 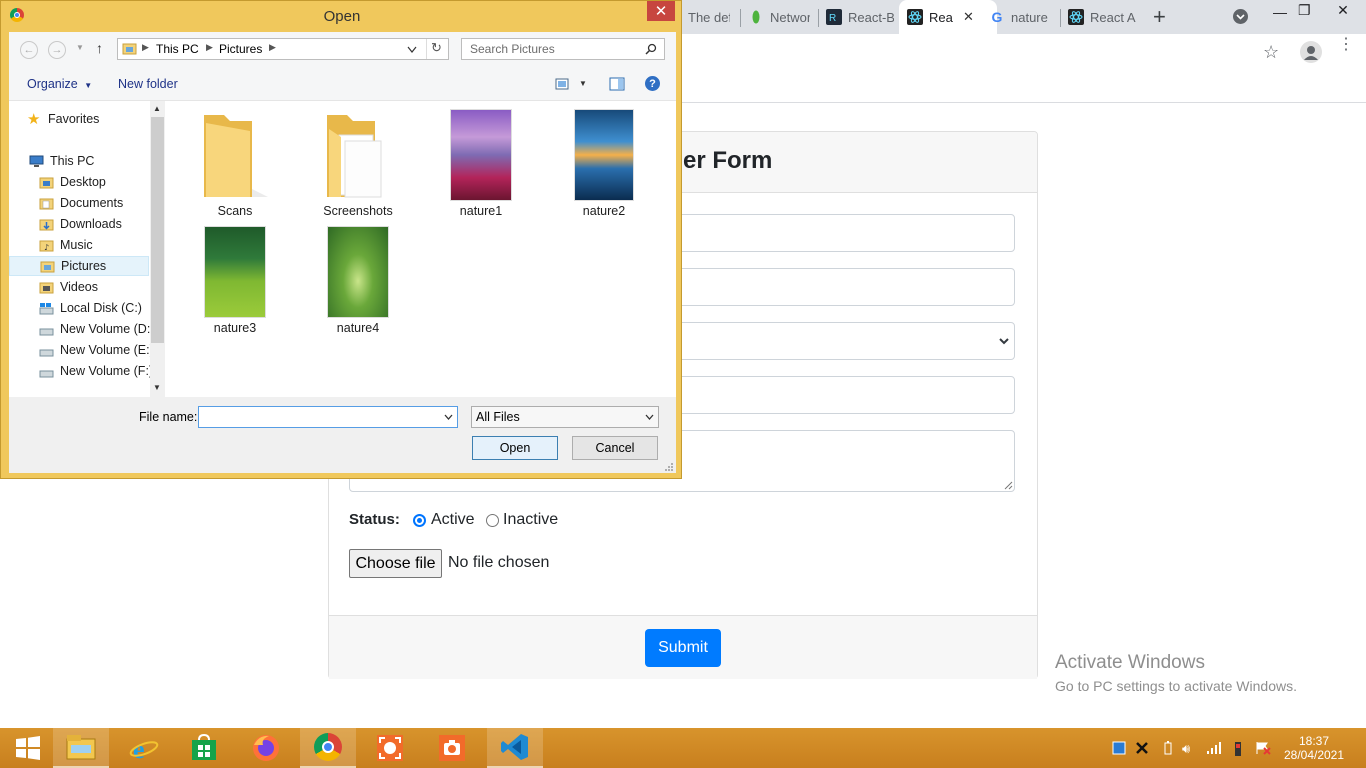 What do you see at coordinates (342, 16) in the screenshot?
I see `dialog-title: Open` at bounding box center [342, 16].